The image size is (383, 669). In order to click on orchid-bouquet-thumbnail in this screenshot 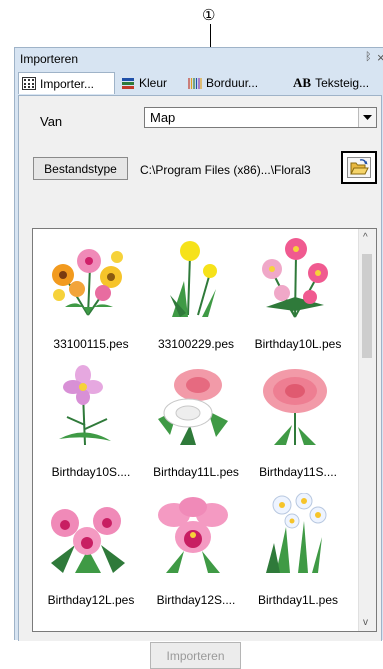, I will do `click(88, 540)`.